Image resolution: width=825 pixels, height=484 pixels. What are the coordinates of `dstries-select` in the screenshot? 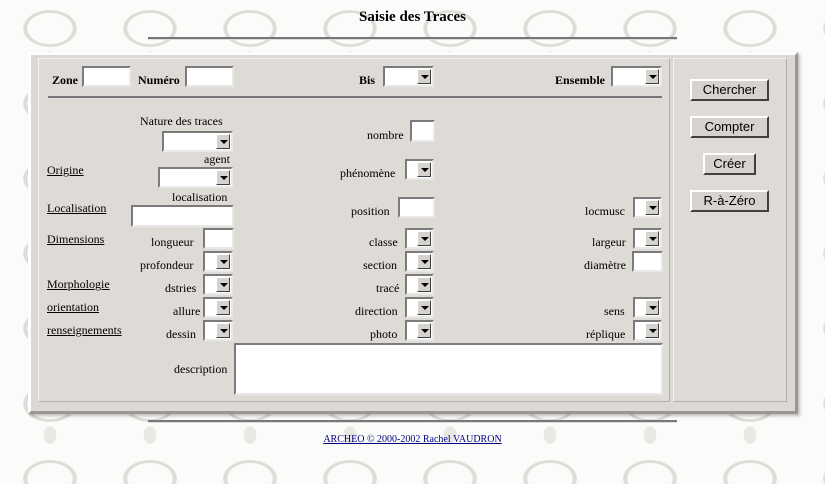 It's located at (218, 284).